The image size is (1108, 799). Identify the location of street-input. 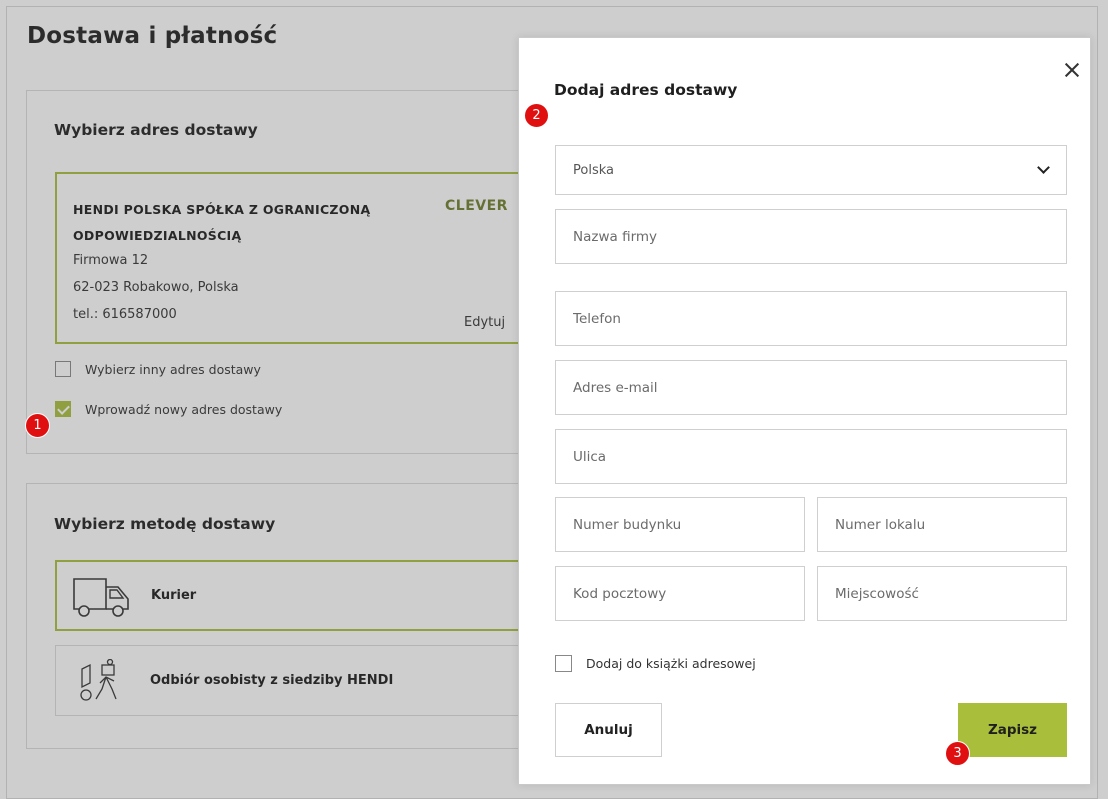
(819, 456).